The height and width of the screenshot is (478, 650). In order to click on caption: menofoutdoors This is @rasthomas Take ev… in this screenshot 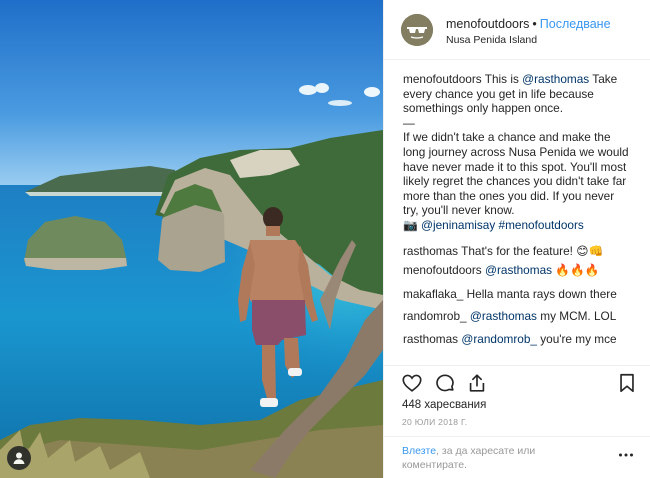, I will do `click(522, 152)`.